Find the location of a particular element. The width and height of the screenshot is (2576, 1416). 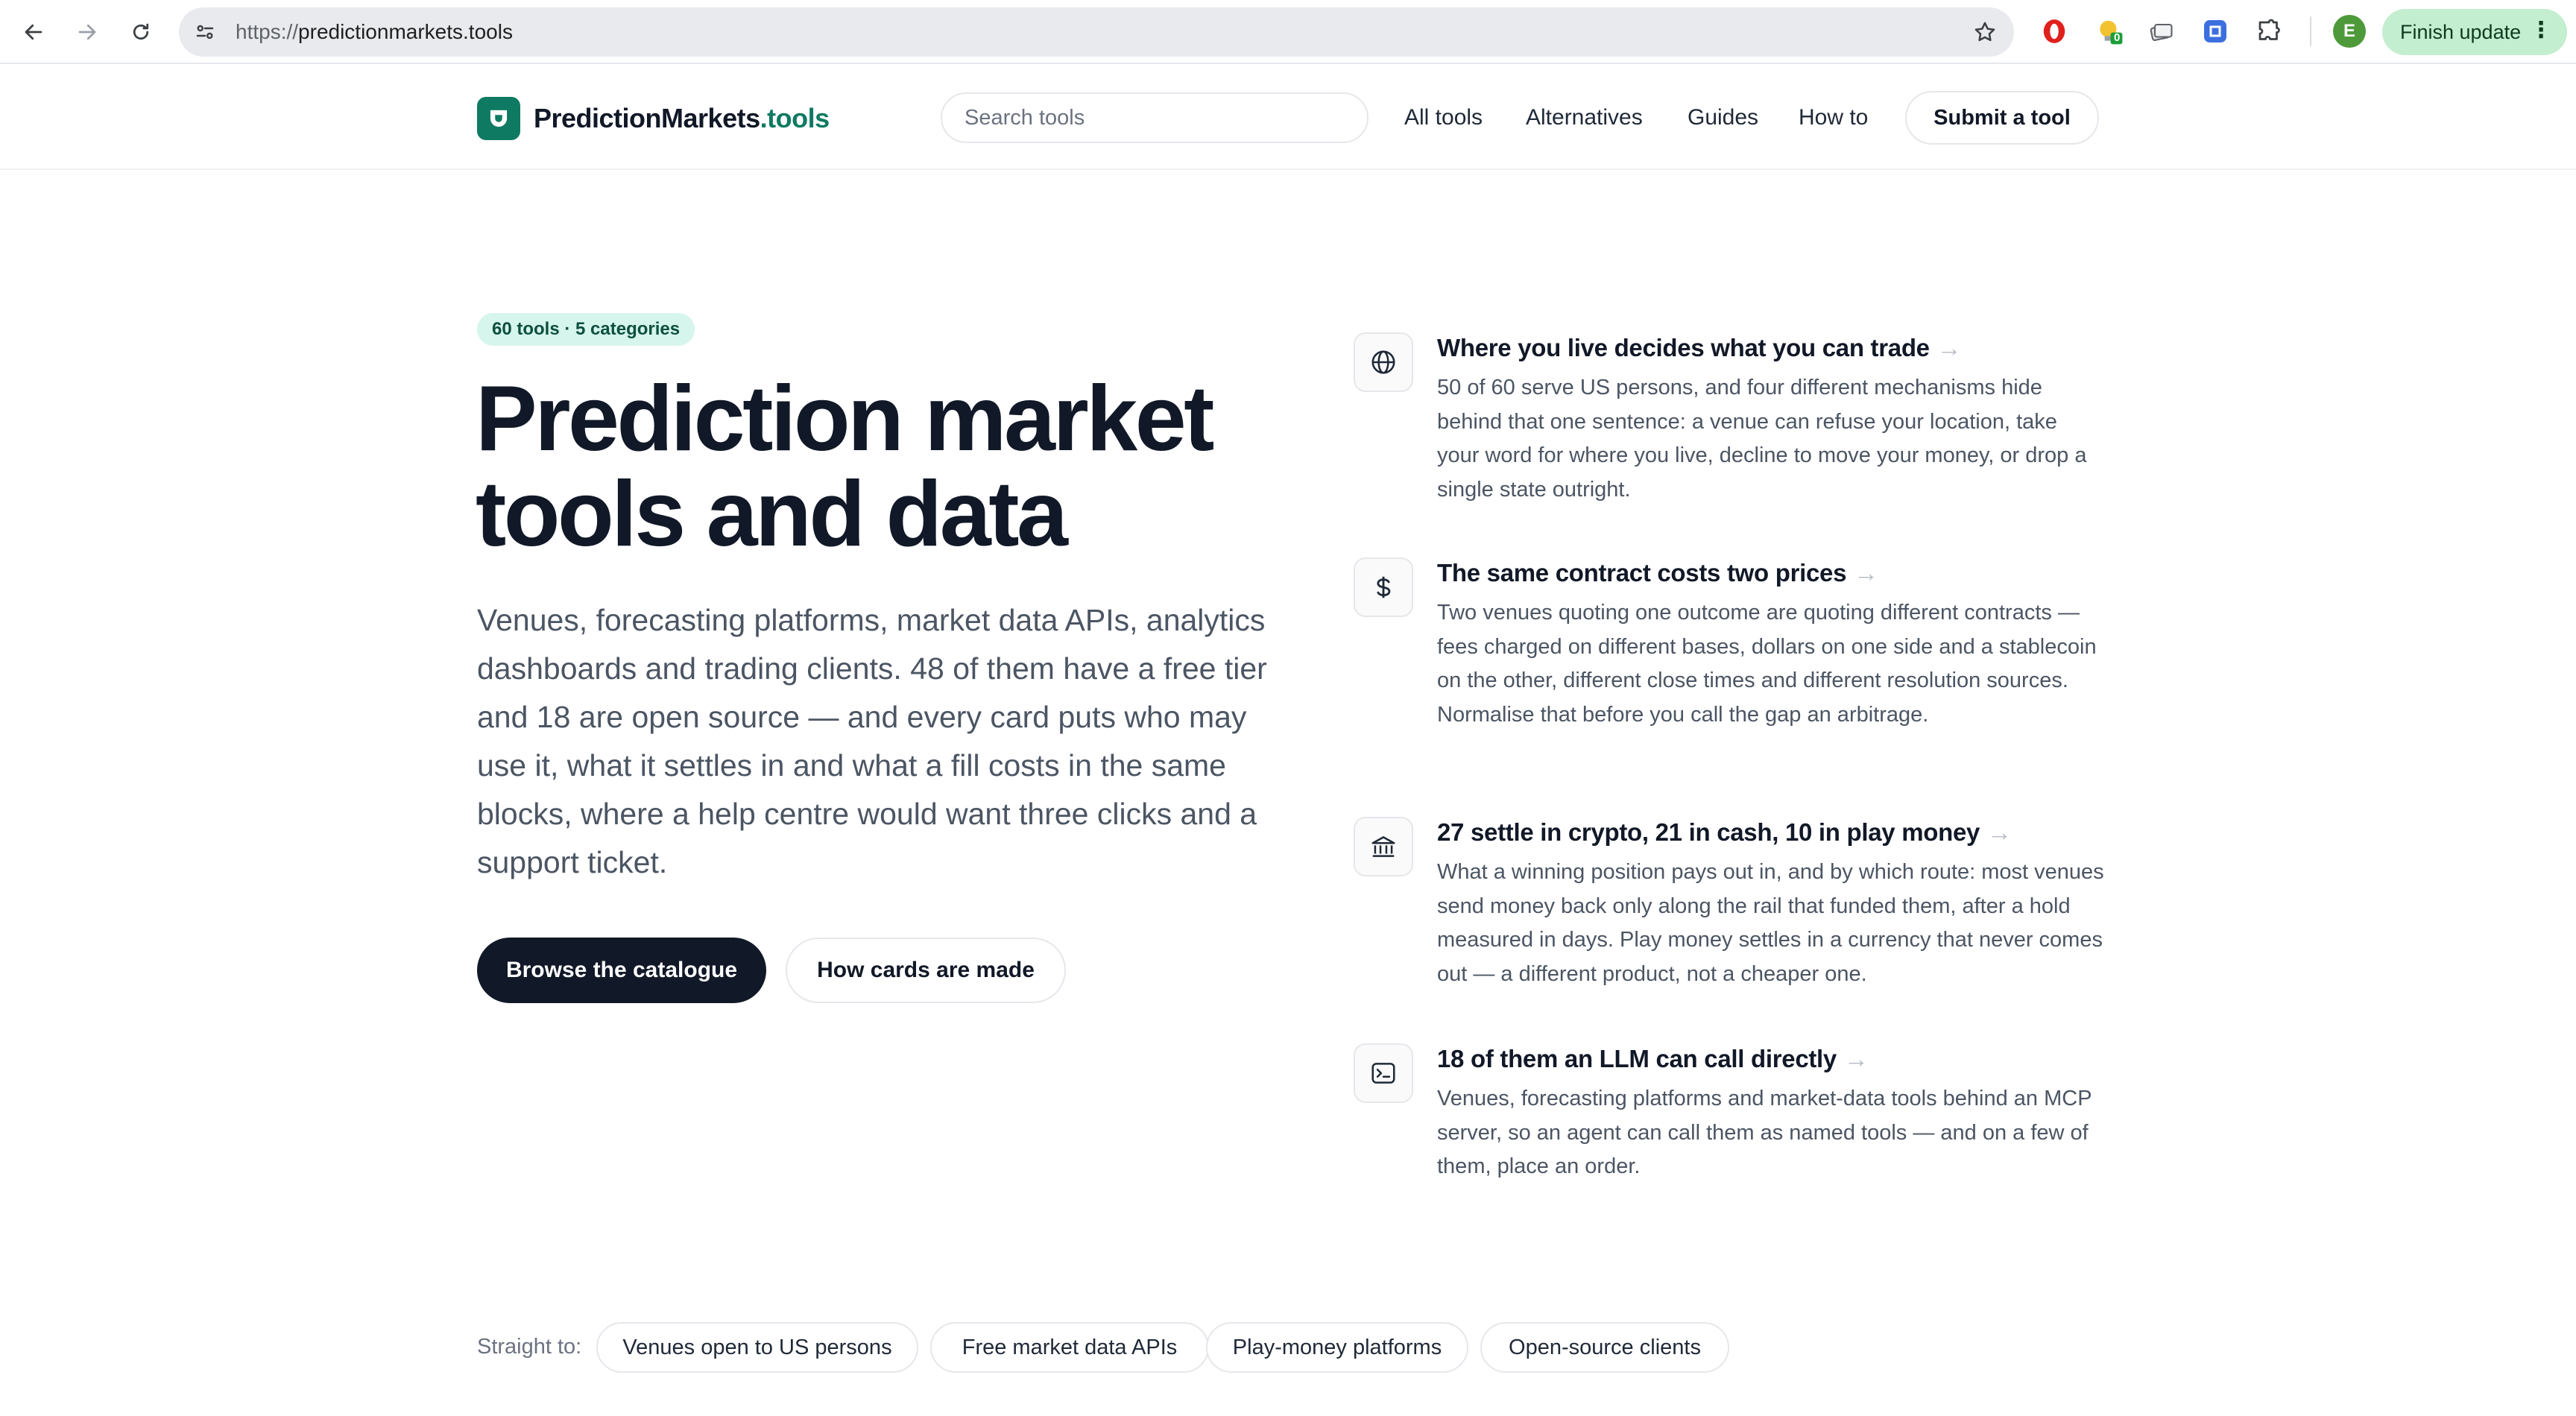

url-host: predictionmarkets.tools is located at coordinates (406, 31).